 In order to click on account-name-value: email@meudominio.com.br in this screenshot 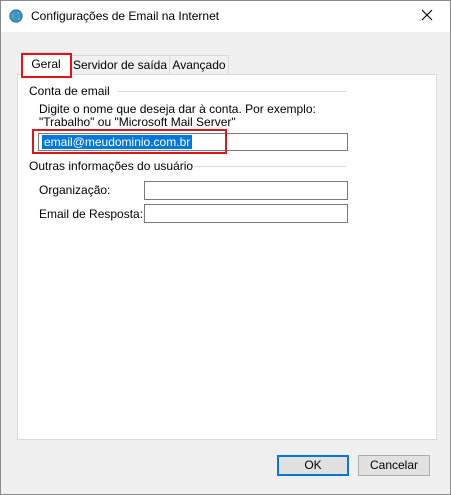, I will do `click(117, 142)`.